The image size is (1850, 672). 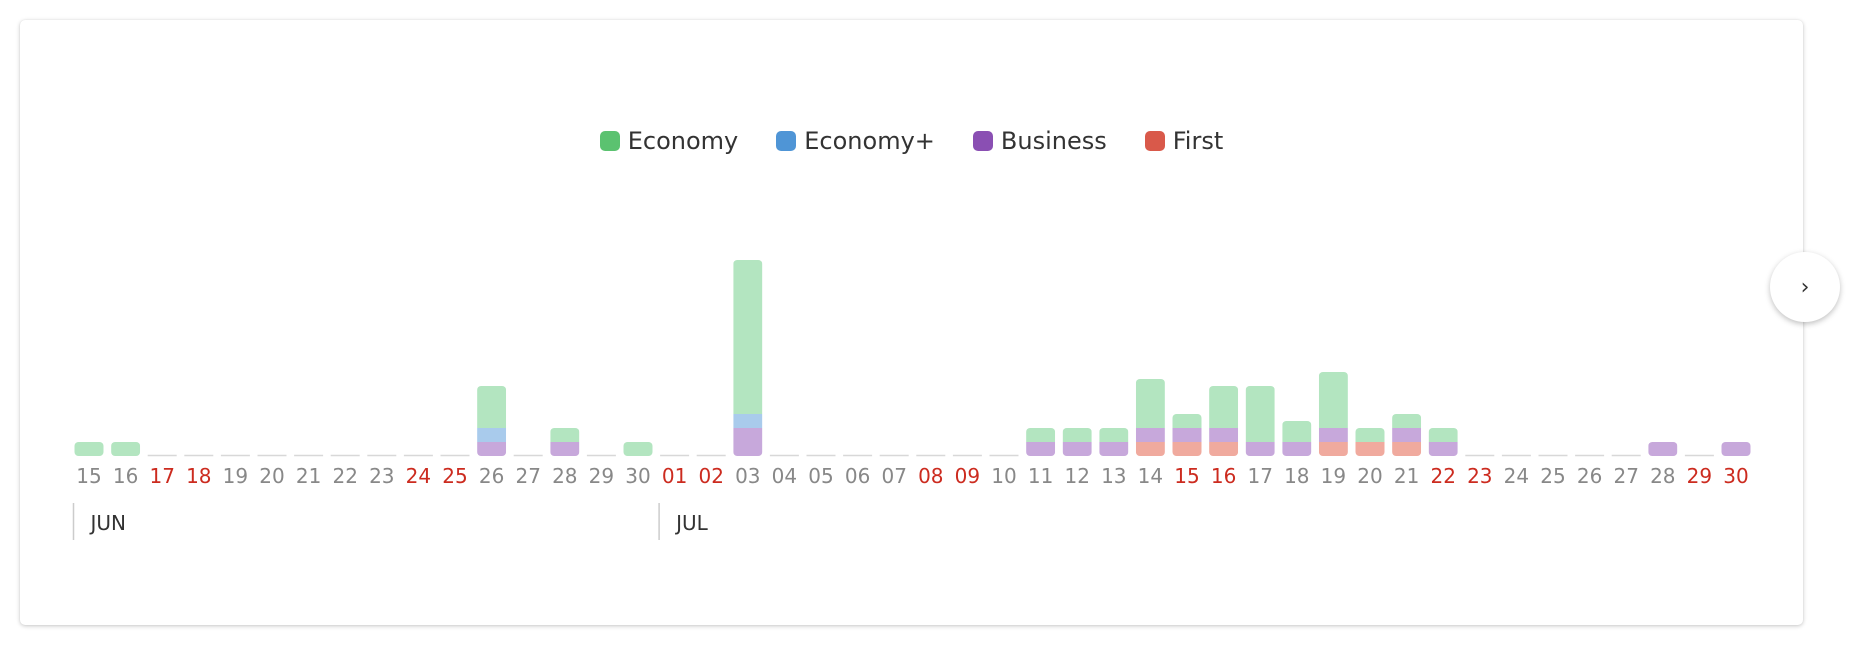 I want to click on x-tick-label: 09, so click(x=967, y=476).